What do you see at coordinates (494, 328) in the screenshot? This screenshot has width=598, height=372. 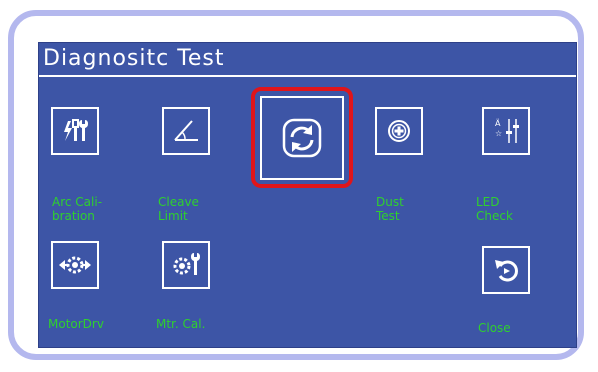 I see `close-label: Close` at bounding box center [494, 328].